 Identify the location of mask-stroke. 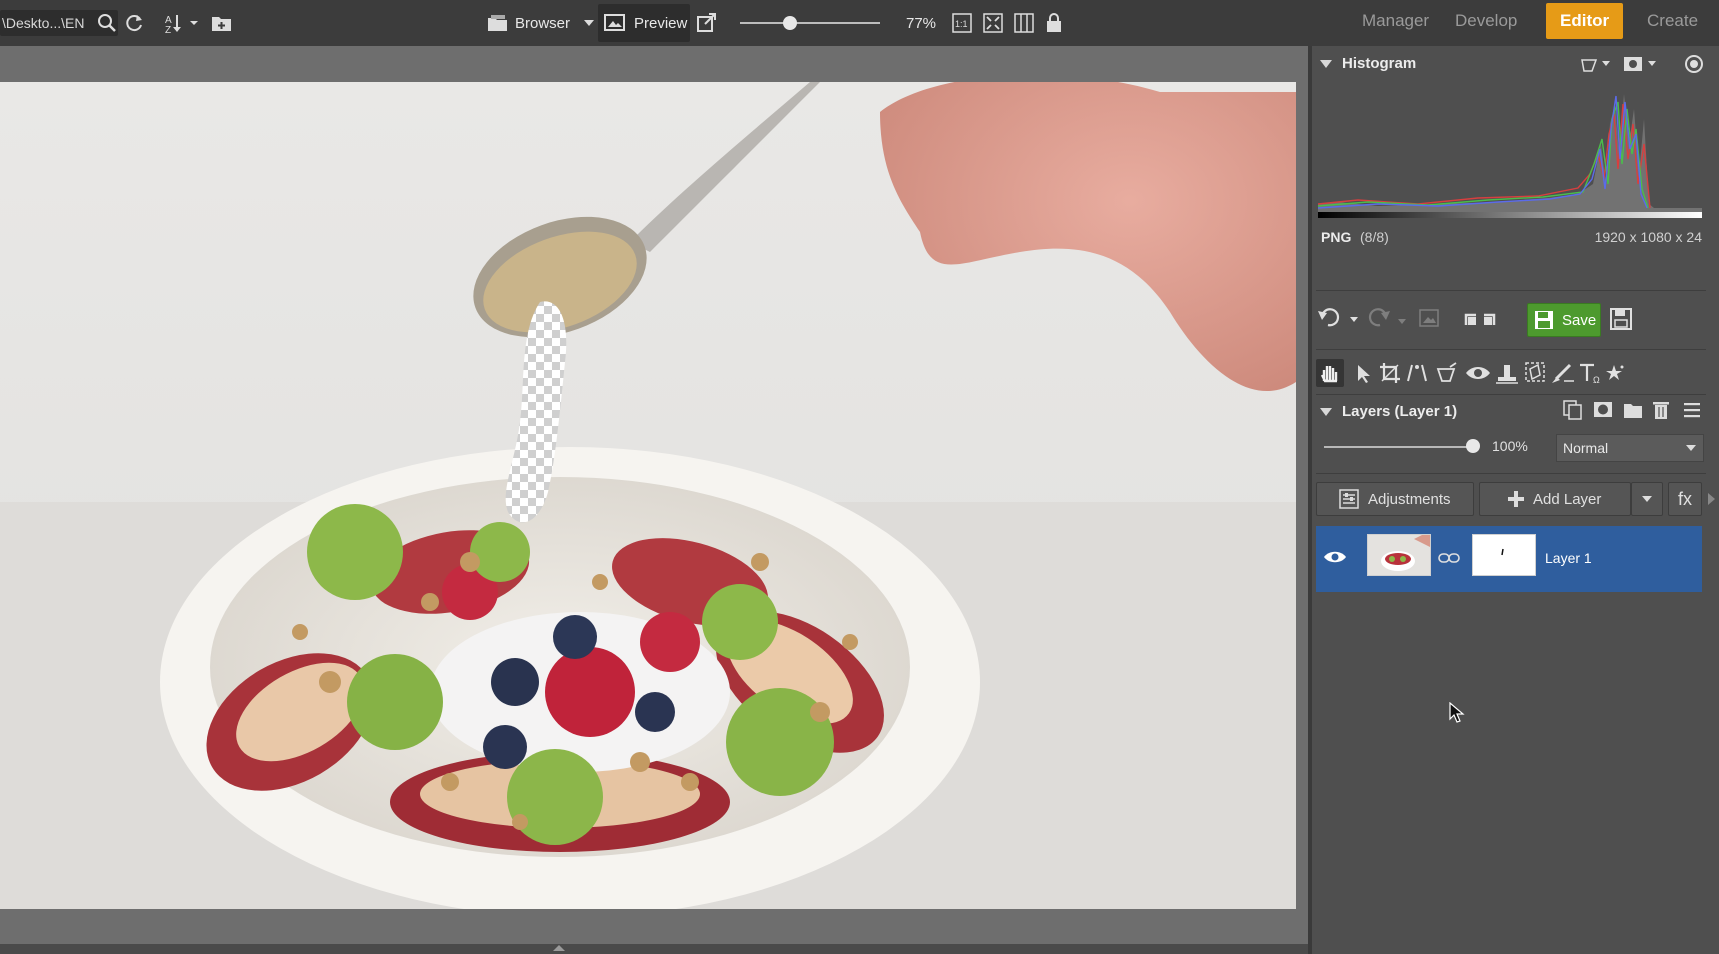
(1502, 552).